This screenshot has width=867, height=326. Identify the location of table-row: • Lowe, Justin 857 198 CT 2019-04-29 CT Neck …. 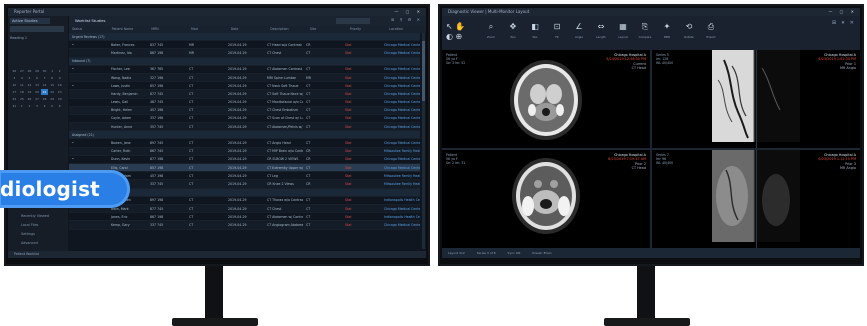
(244, 86).